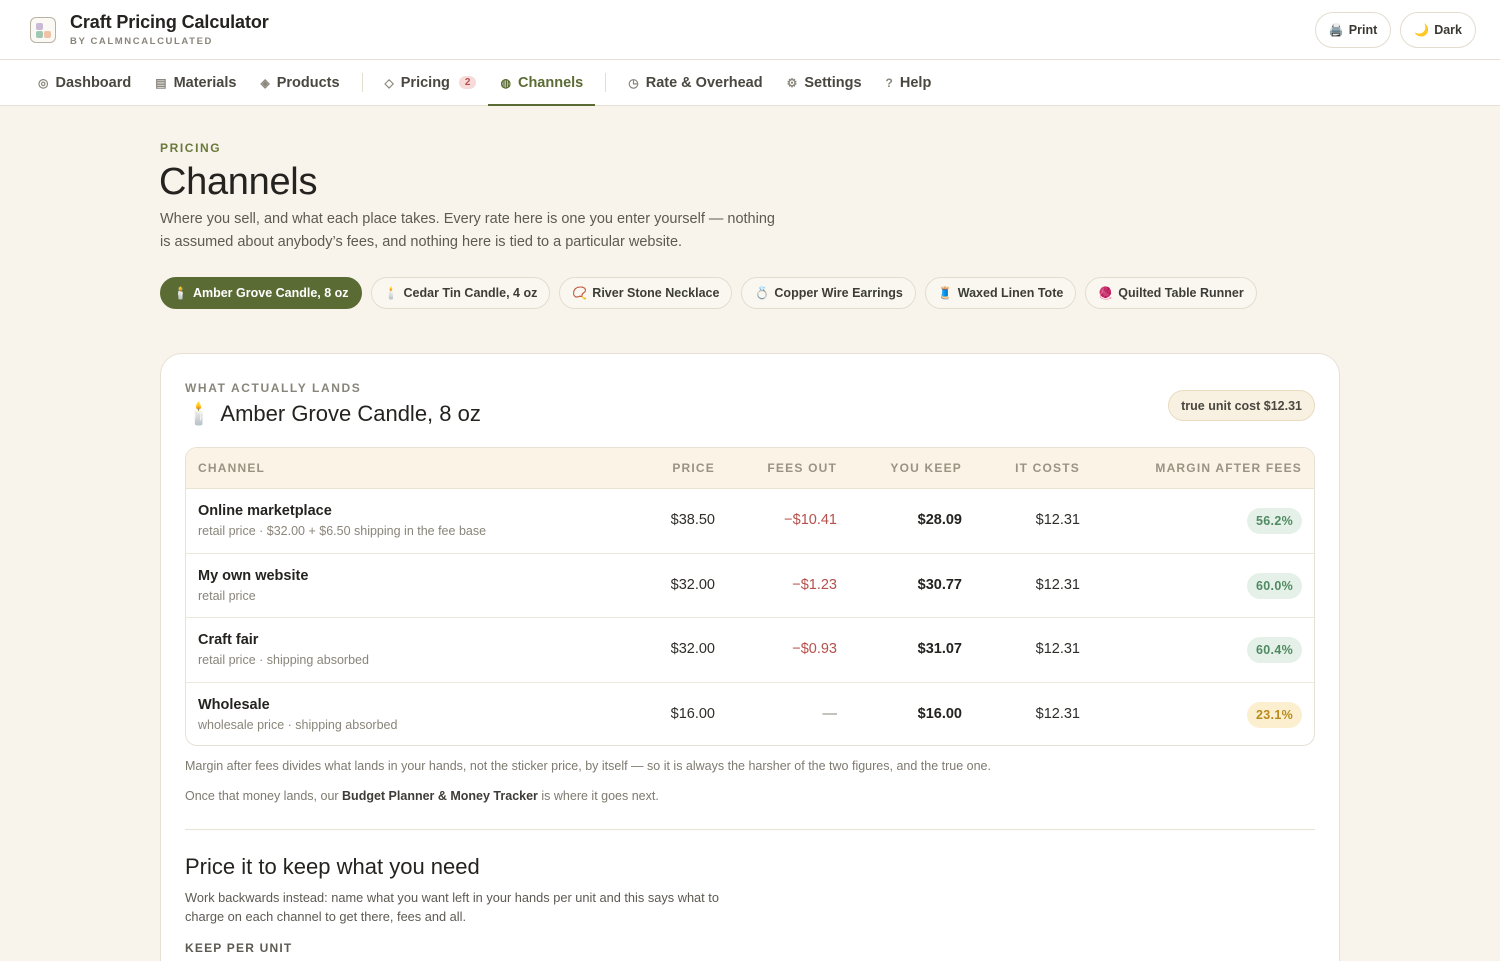 Image resolution: width=1500 pixels, height=961 pixels. Describe the element at coordinates (440, 796) in the screenshot. I see `budget-planner-link: Budget Planner & Money Tracker` at that location.